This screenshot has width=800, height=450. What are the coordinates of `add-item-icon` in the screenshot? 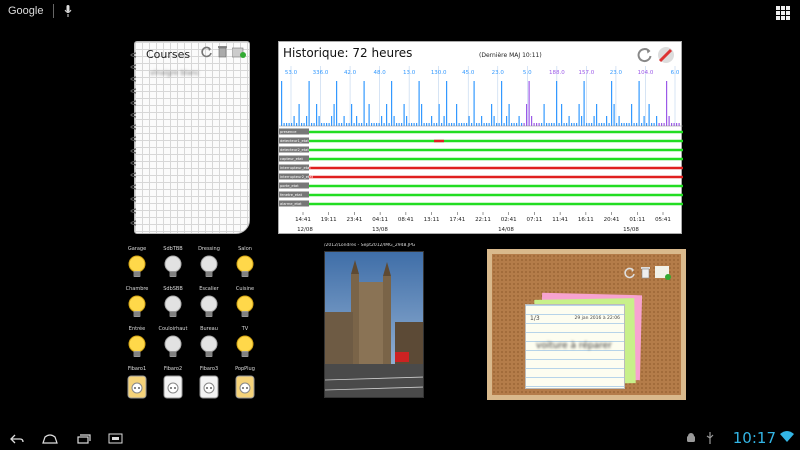 It's located at (239, 51).